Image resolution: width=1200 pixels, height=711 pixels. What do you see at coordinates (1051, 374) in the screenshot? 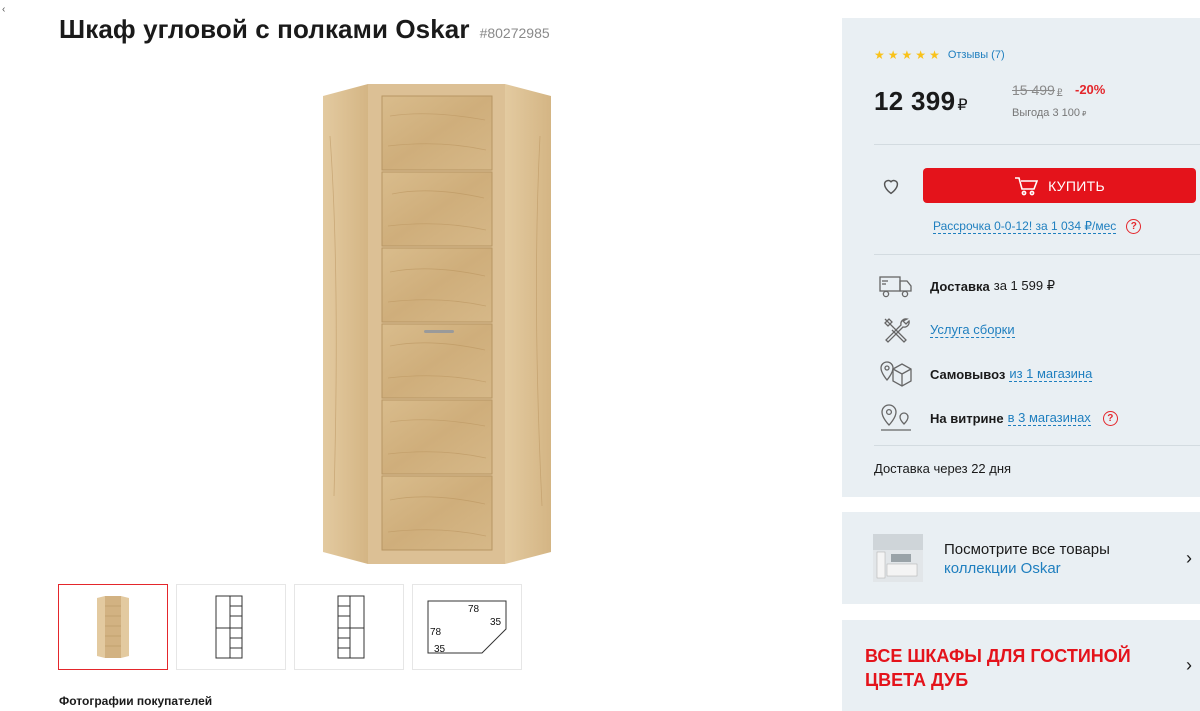
I see `pickup-stores-link: из 1 магазина` at bounding box center [1051, 374].